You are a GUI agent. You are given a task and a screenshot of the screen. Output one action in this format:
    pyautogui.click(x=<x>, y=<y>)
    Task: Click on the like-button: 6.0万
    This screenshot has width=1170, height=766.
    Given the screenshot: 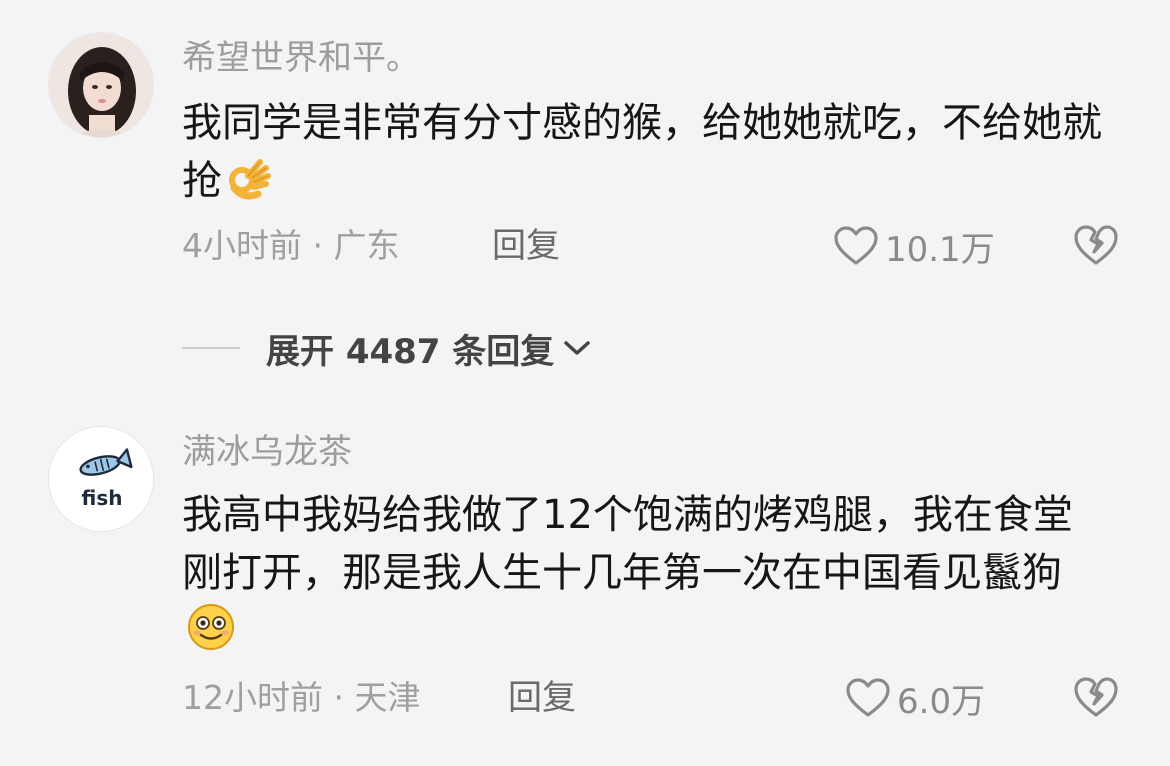 What is the action you would take?
    pyautogui.click(x=915, y=698)
    